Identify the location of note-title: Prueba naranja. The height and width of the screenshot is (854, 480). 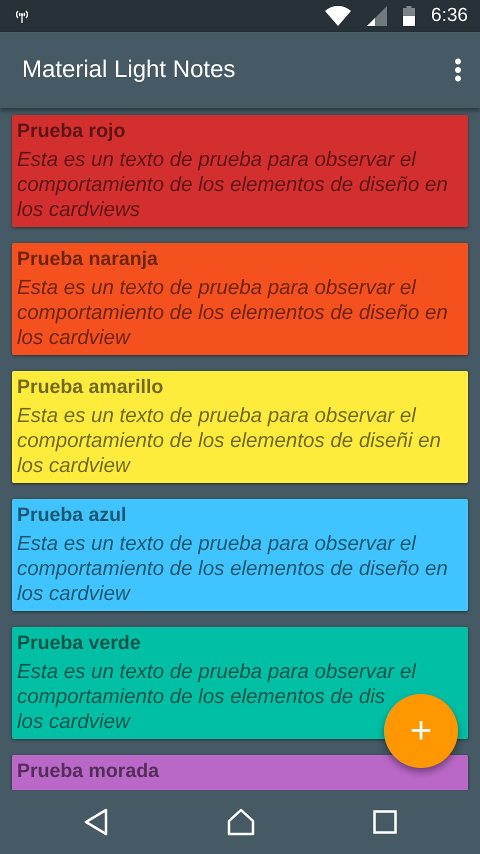
(87, 259).